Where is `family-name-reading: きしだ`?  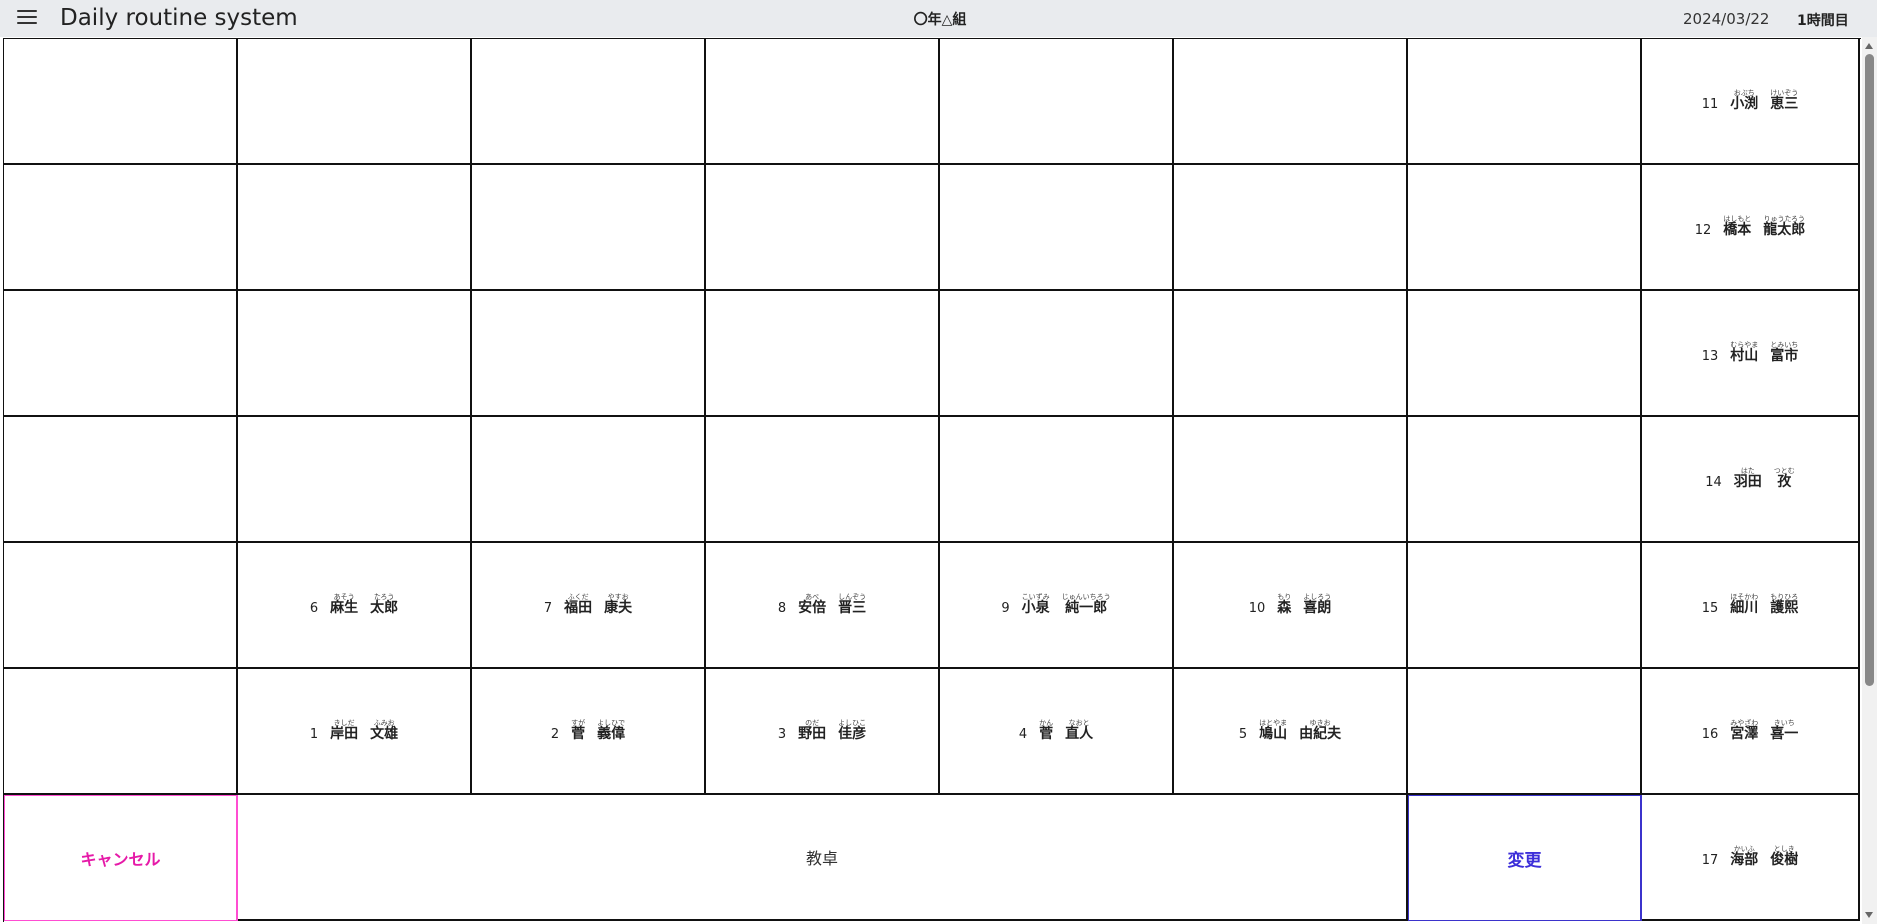 family-name-reading: きしだ is located at coordinates (344, 723).